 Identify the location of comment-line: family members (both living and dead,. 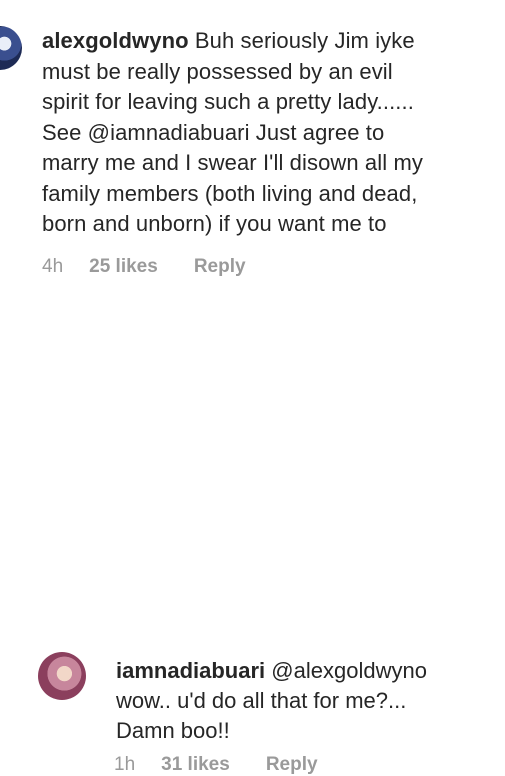
(230, 193).